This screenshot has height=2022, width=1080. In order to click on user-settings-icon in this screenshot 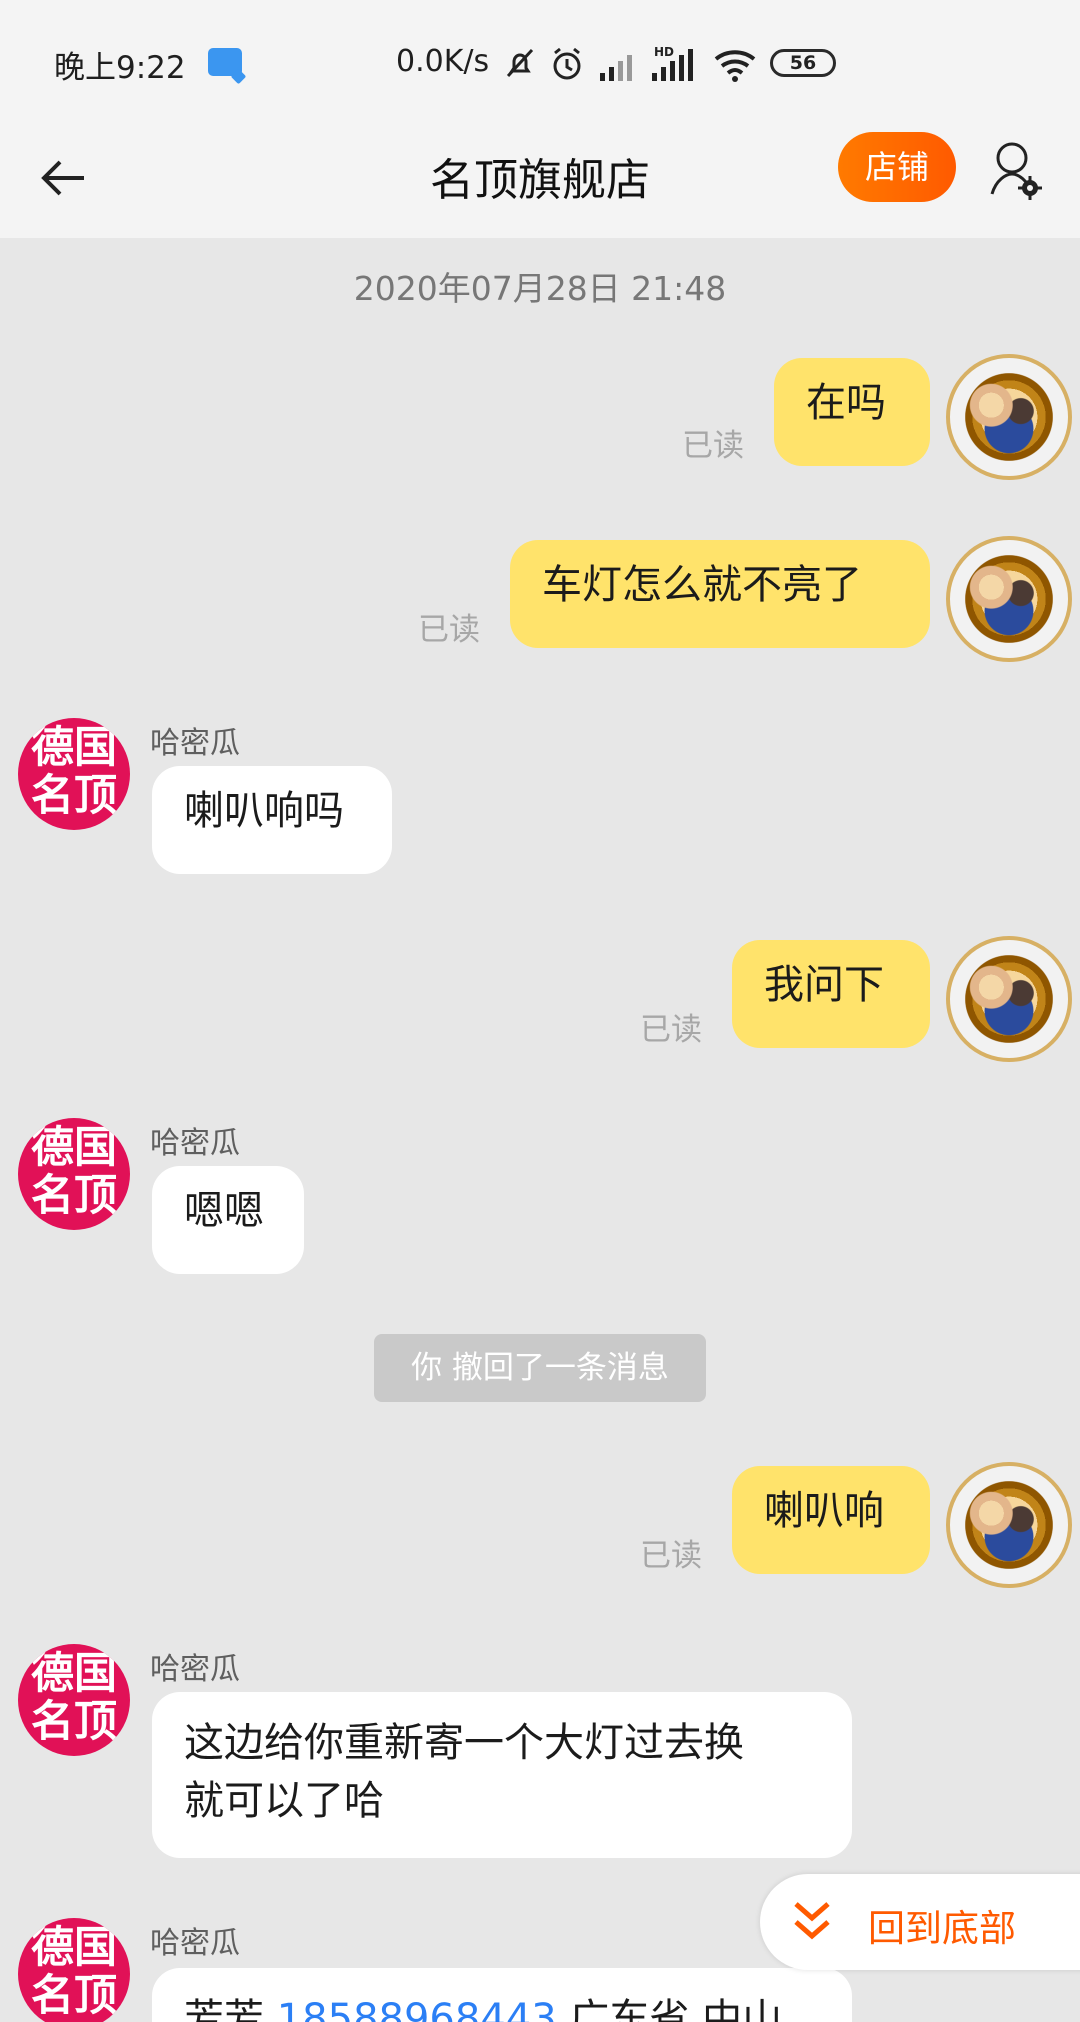, I will do `click(1017, 171)`.